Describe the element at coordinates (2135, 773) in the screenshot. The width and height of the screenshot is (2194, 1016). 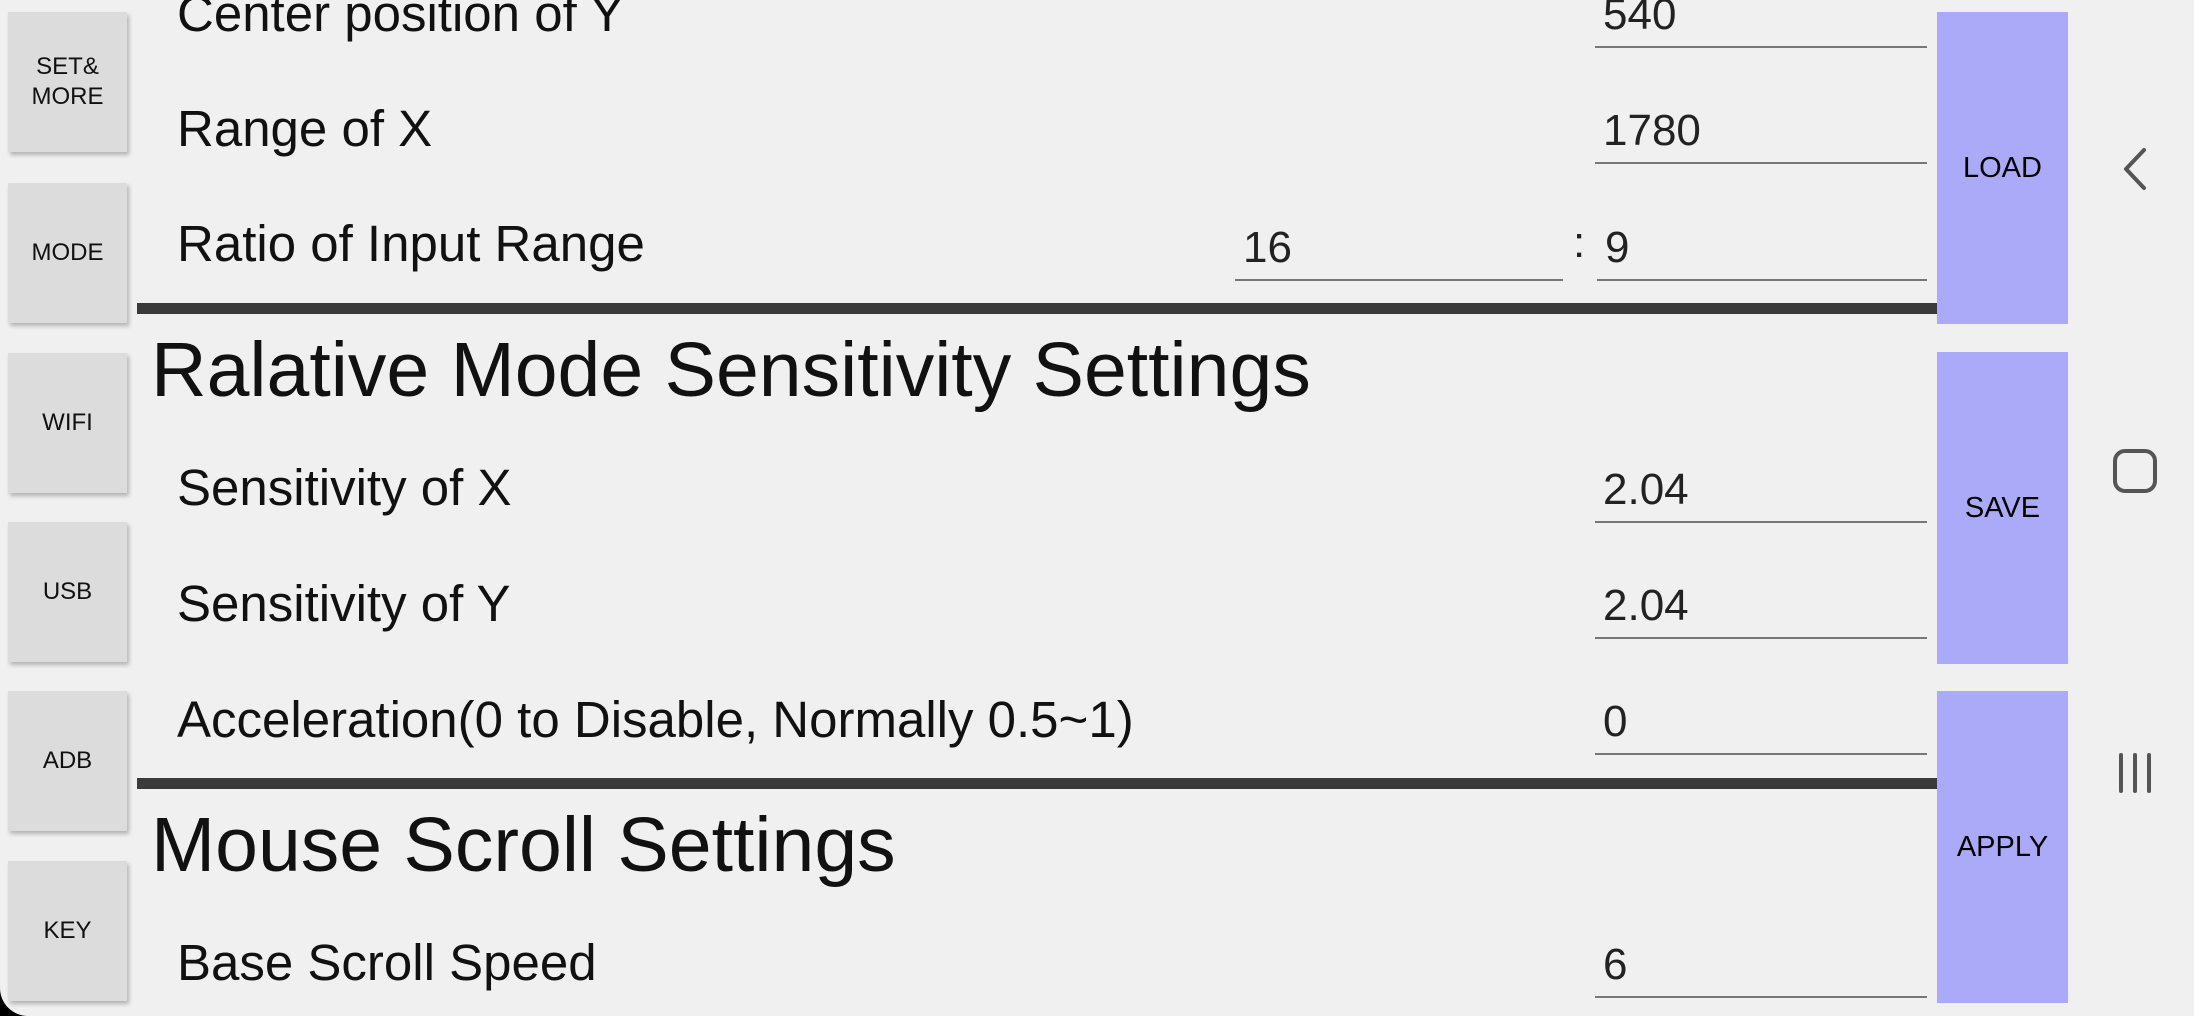
I see `recents-icon` at that location.